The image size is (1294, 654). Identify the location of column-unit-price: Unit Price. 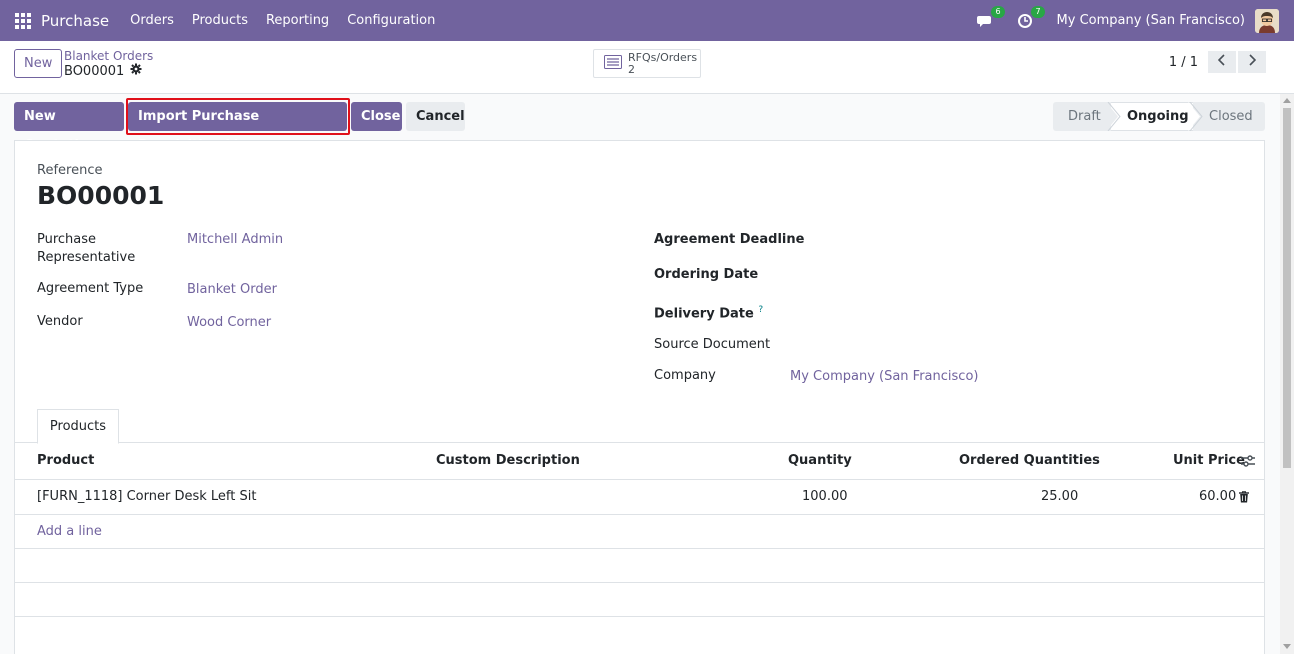
(1209, 460).